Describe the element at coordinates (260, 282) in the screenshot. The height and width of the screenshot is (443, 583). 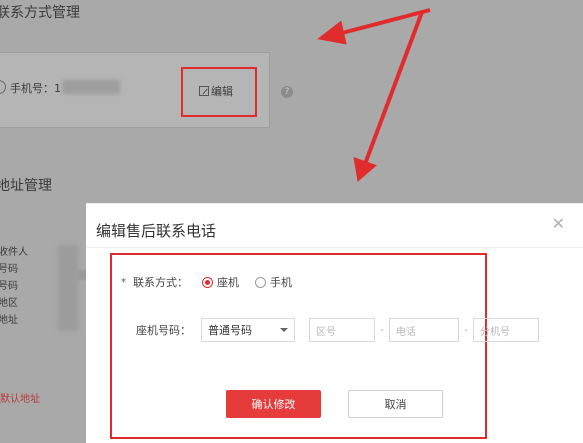
I see `radio-dot-unchecked` at that location.